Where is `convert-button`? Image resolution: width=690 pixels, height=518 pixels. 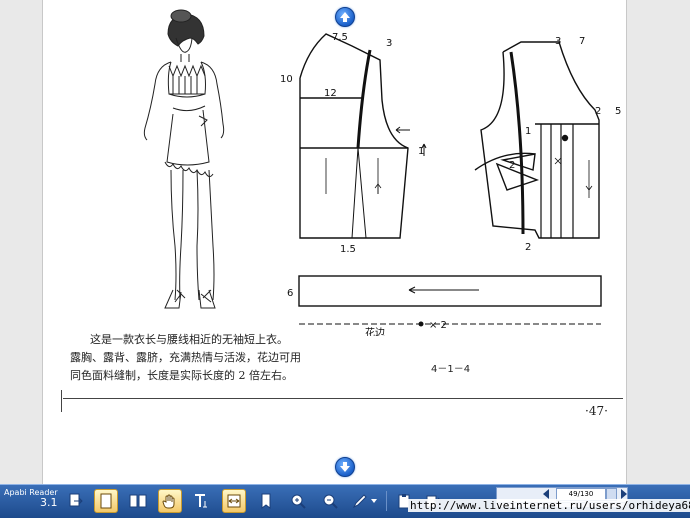
convert-button is located at coordinates (76, 501).